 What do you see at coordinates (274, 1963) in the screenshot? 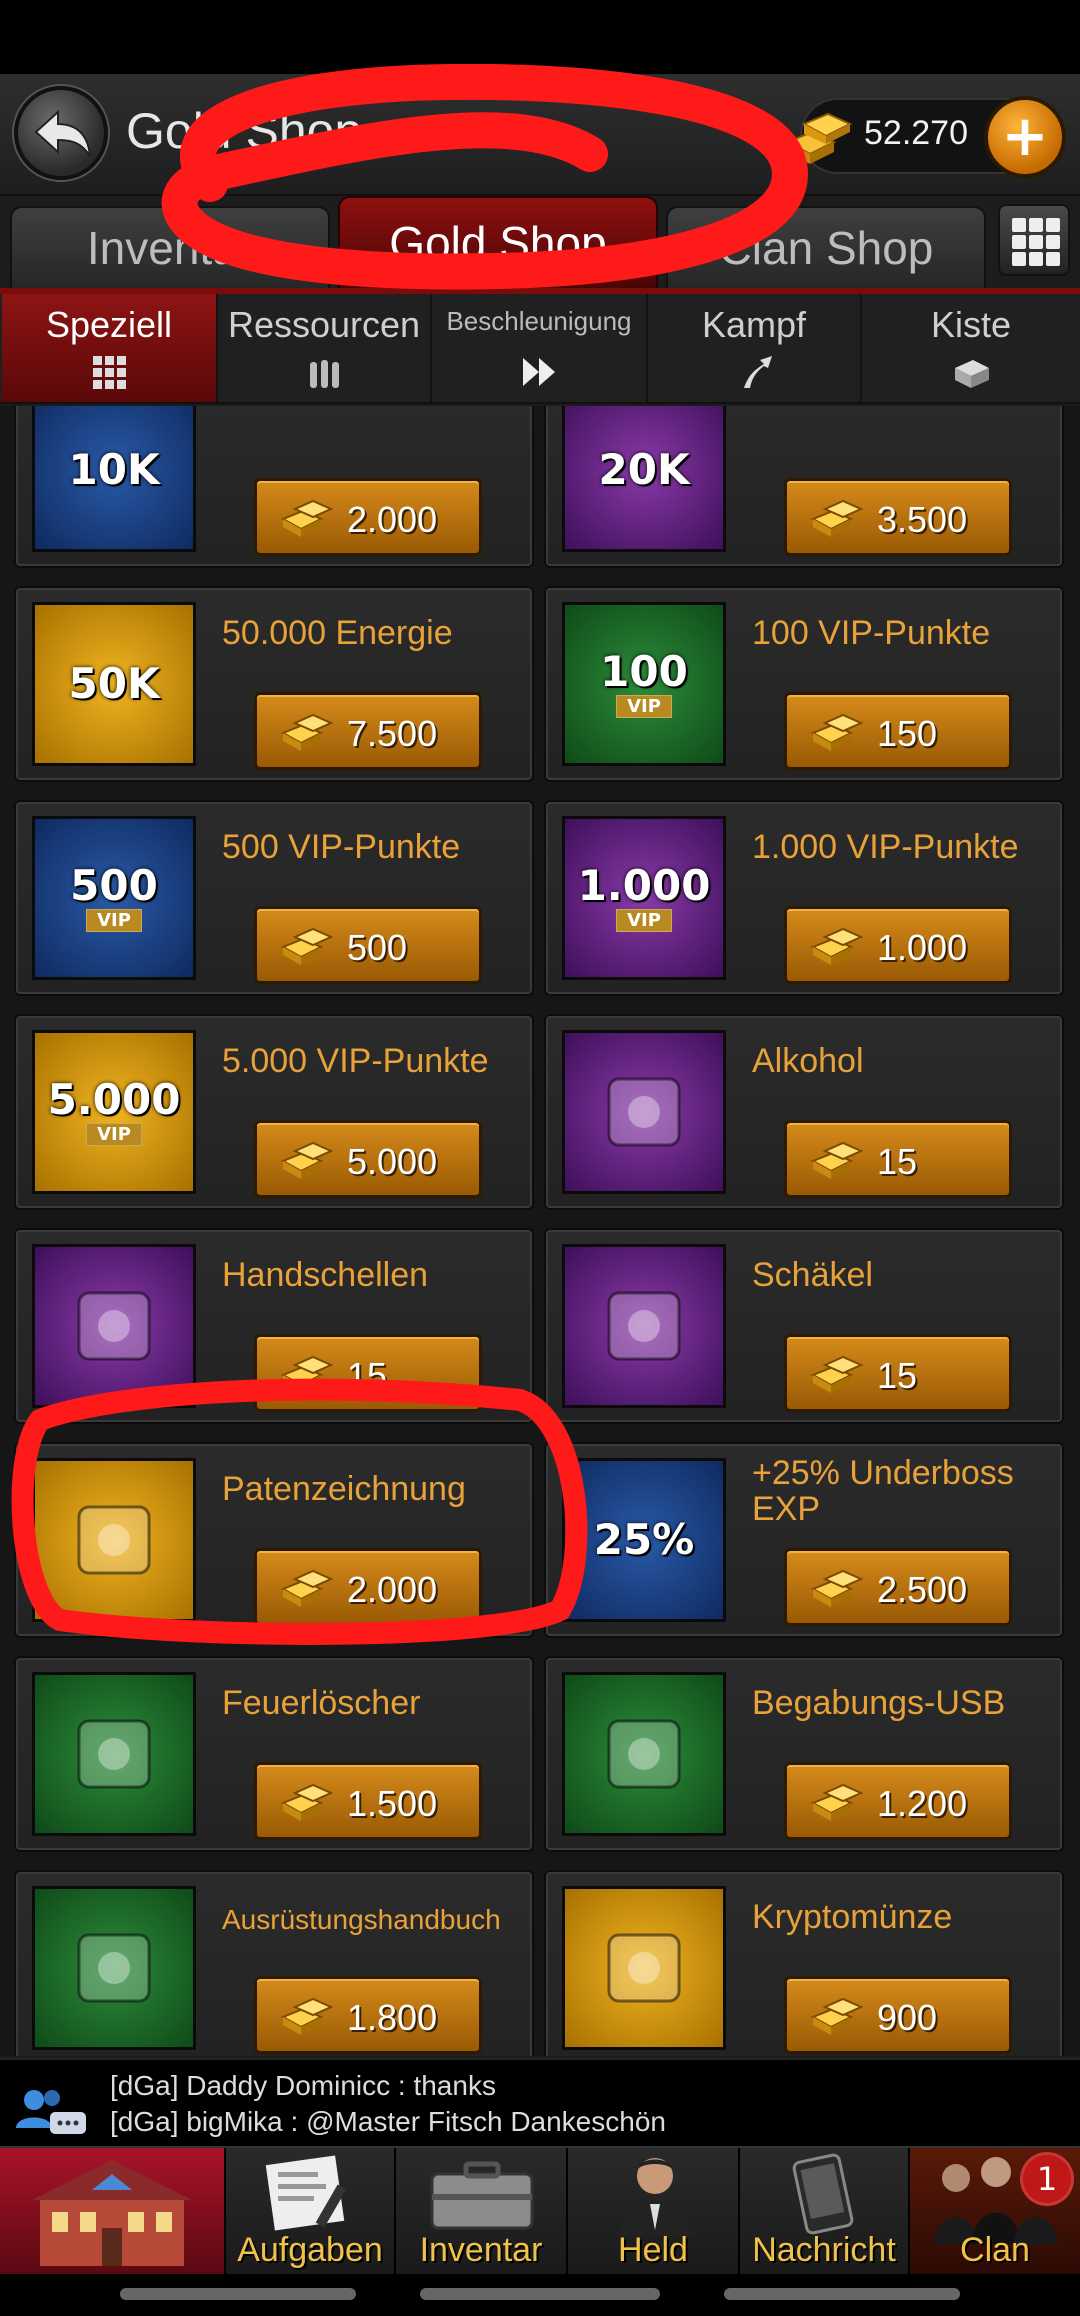
I see `shop-item-card: Ausrüstungshandbuch 1.800` at bounding box center [274, 1963].